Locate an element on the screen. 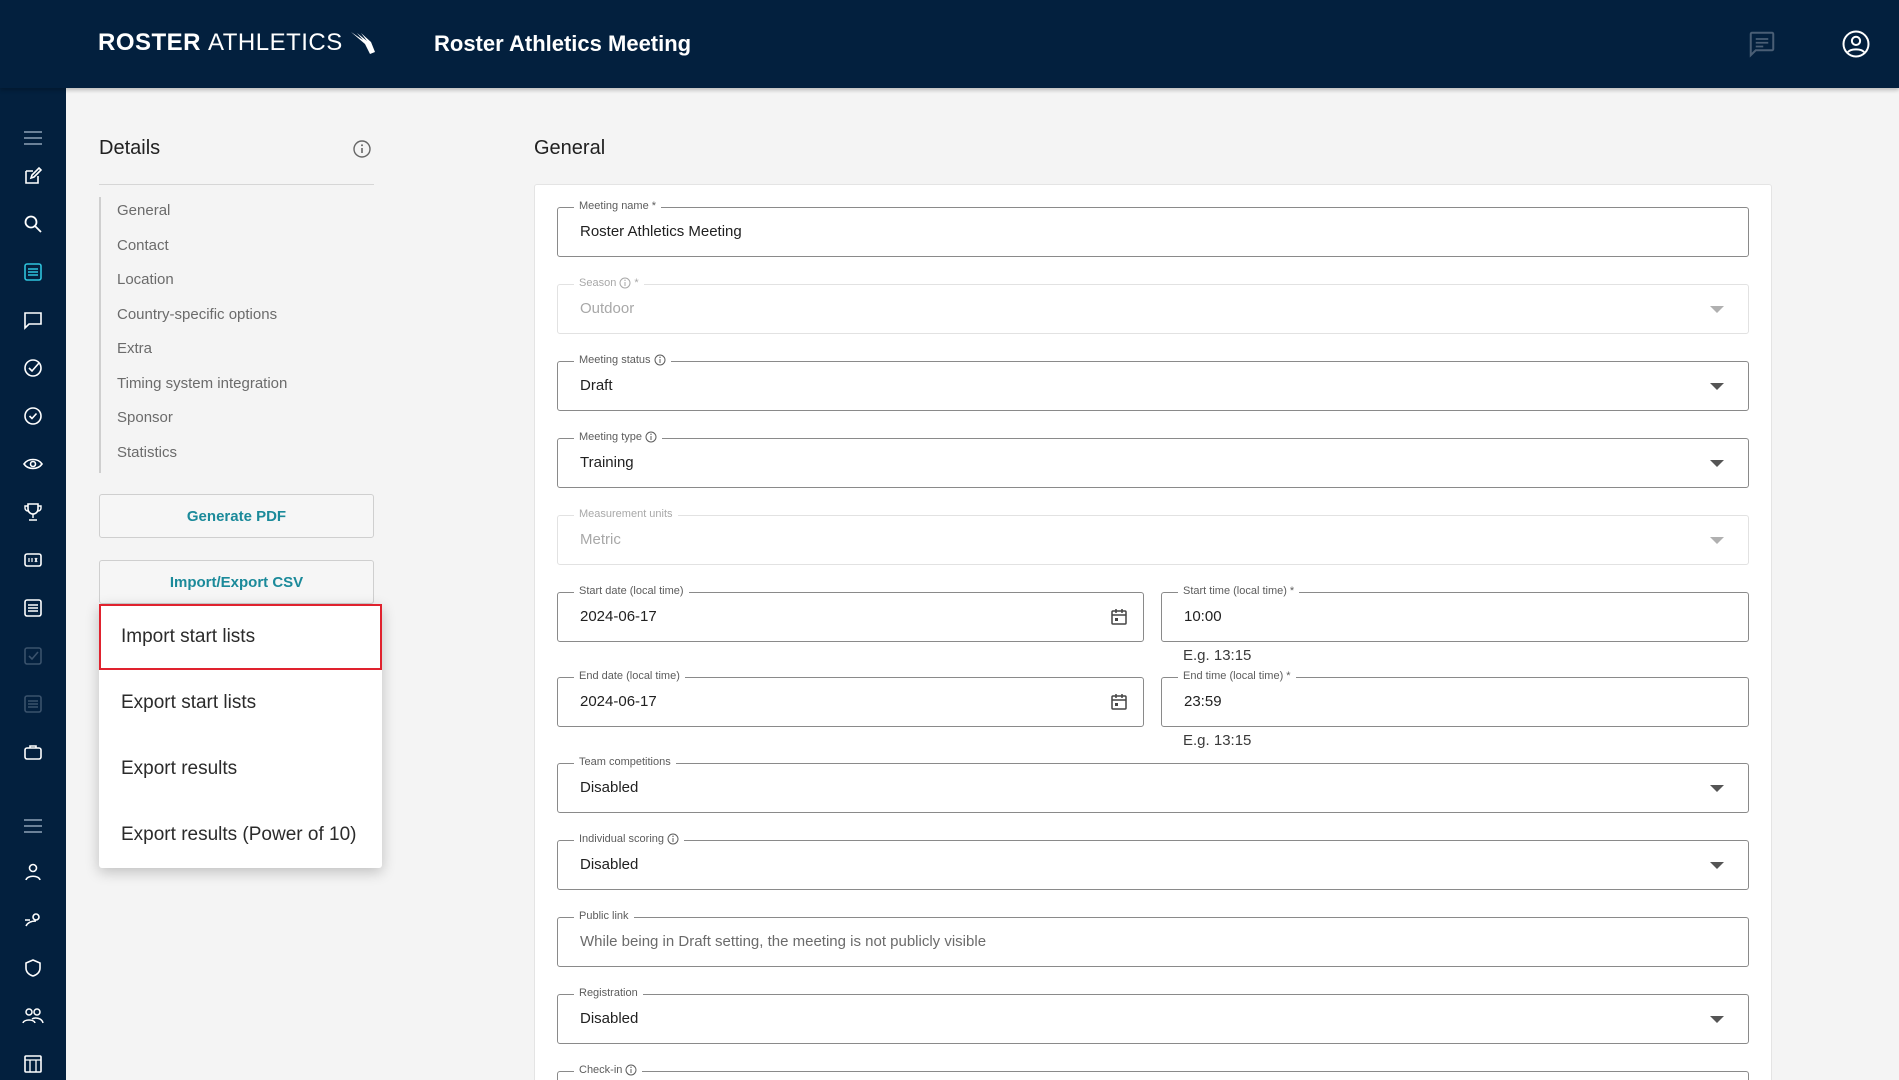  nav-item-statistics: Statistics is located at coordinates (230, 456).